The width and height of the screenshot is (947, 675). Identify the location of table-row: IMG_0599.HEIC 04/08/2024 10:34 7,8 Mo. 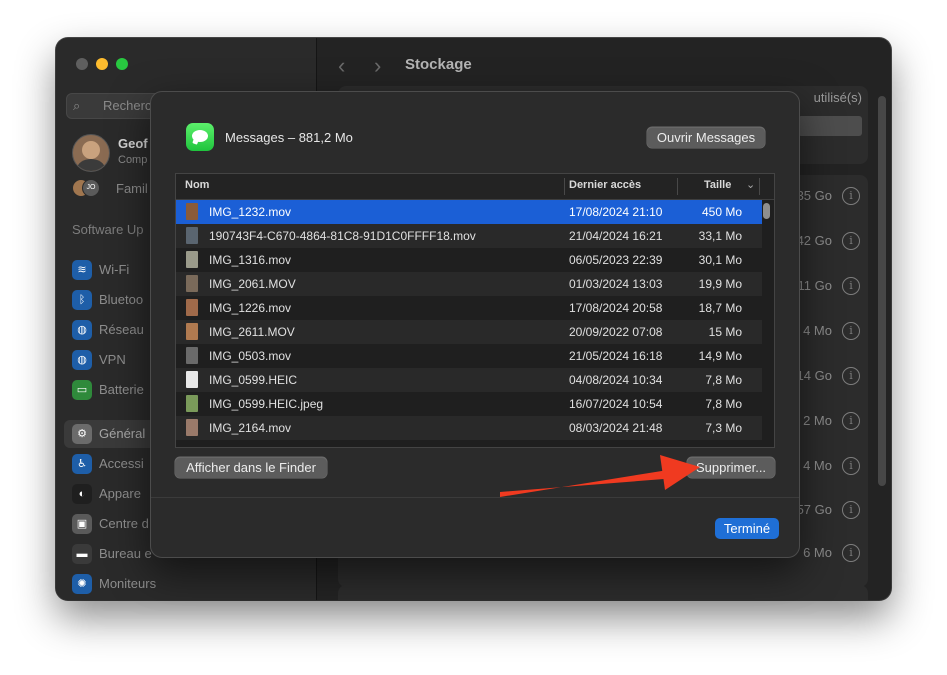
(469, 380).